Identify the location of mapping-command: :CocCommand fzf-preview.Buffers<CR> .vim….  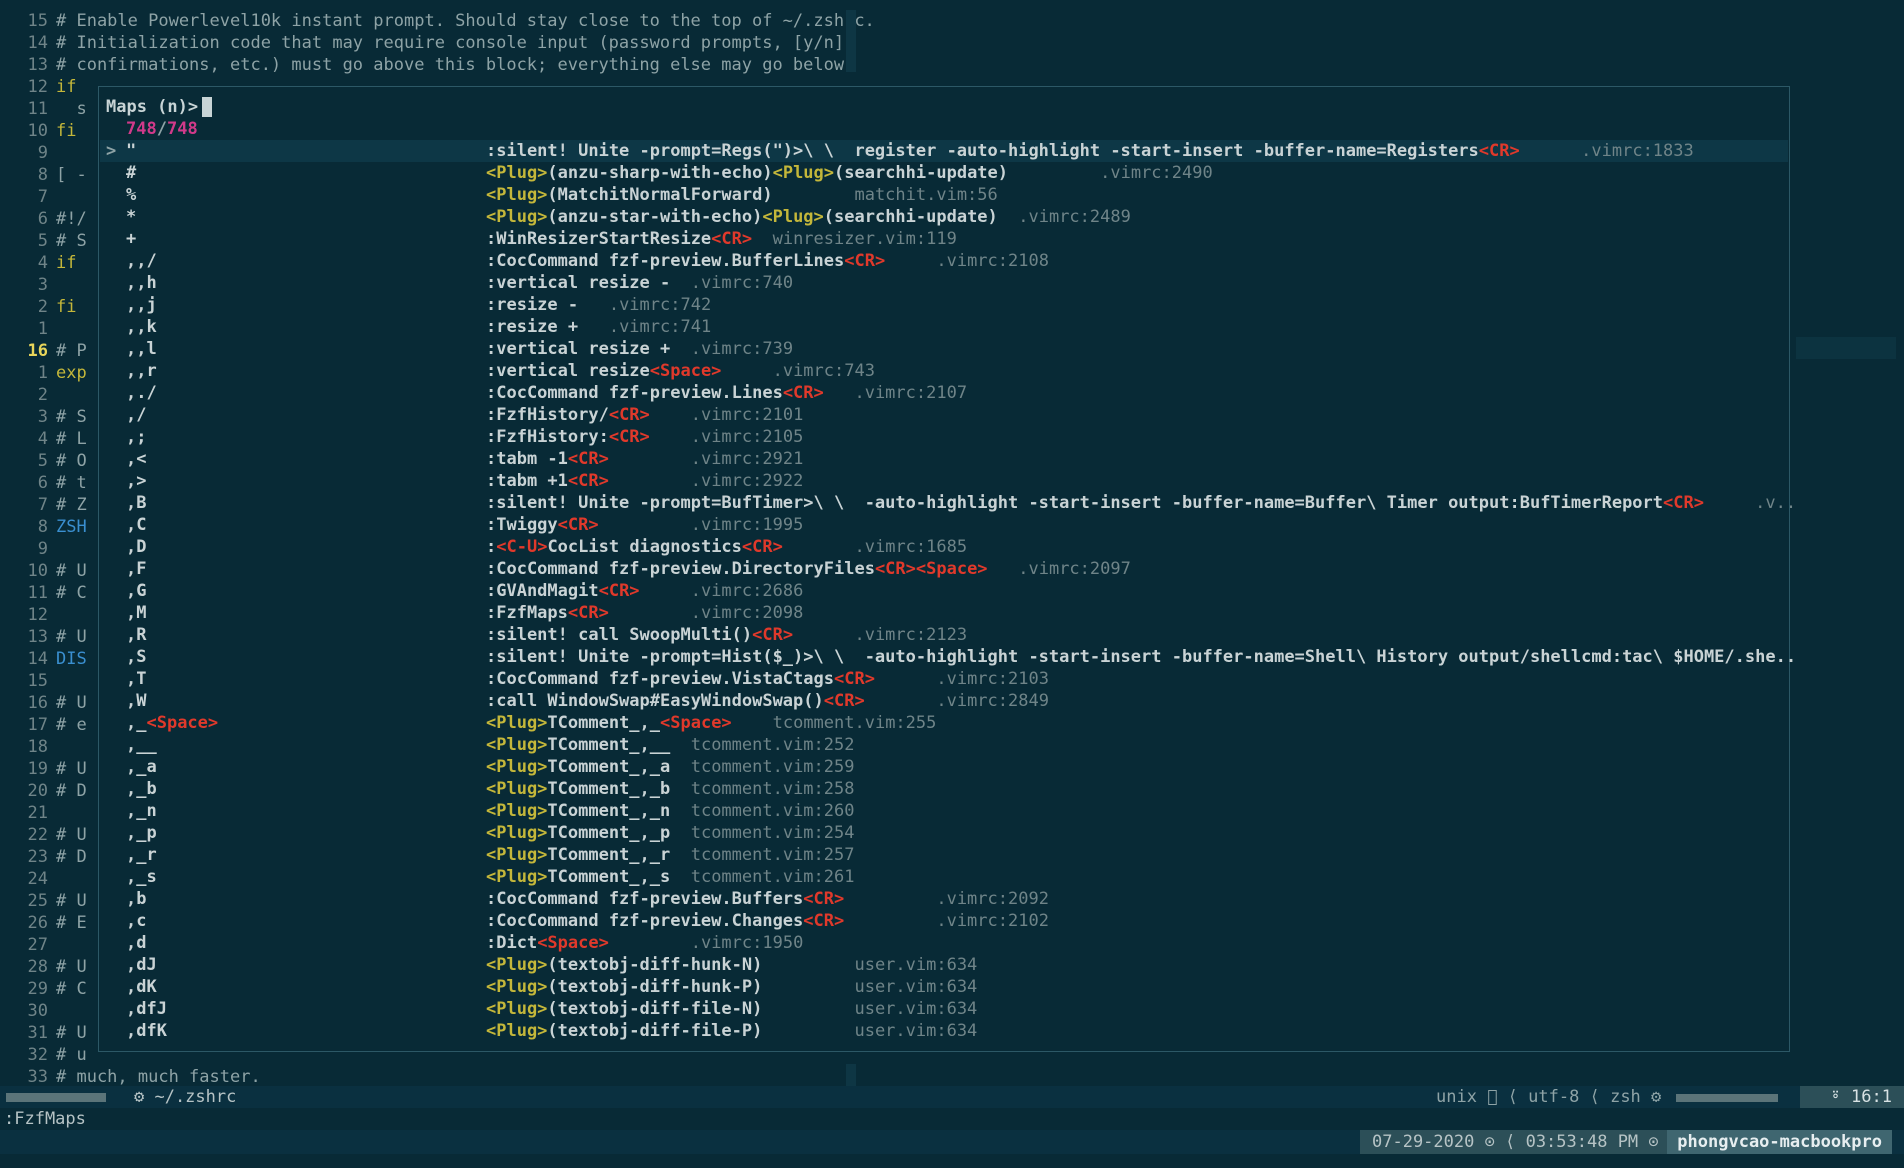
(767, 899).